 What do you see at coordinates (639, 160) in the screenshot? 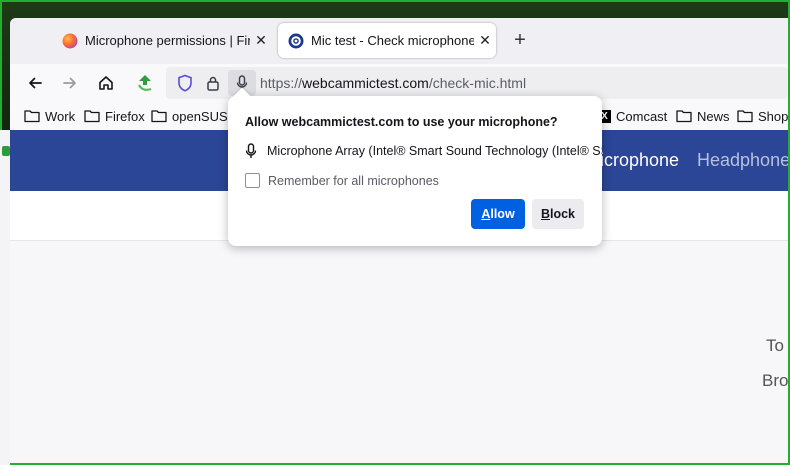
I see `nav-link-microphone: icrophone` at bounding box center [639, 160].